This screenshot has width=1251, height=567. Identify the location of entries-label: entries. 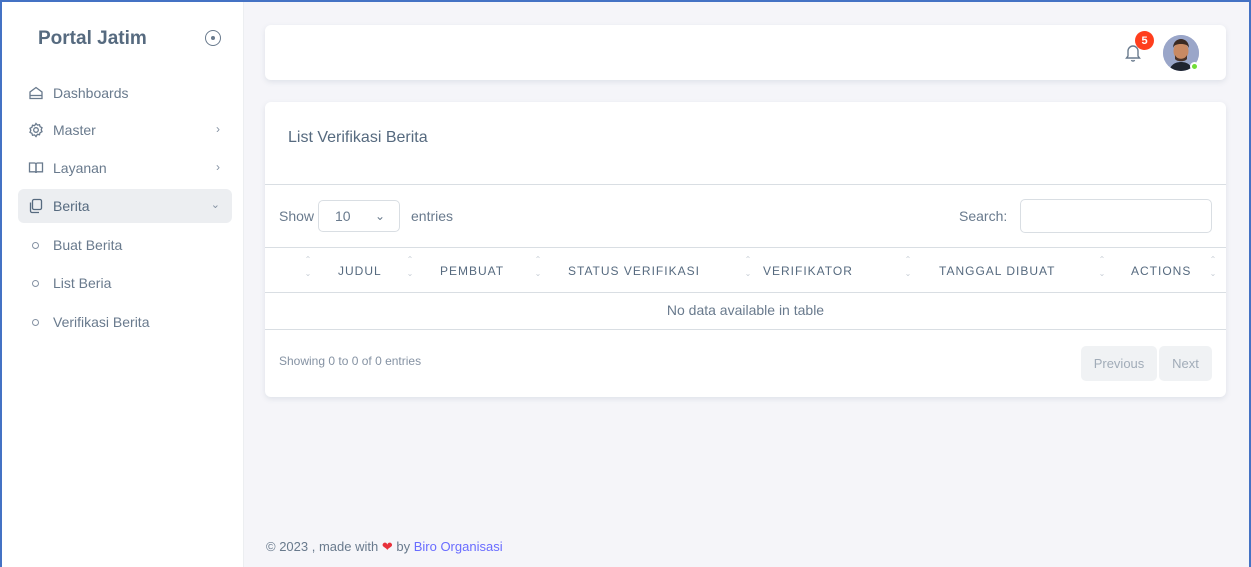
(432, 216).